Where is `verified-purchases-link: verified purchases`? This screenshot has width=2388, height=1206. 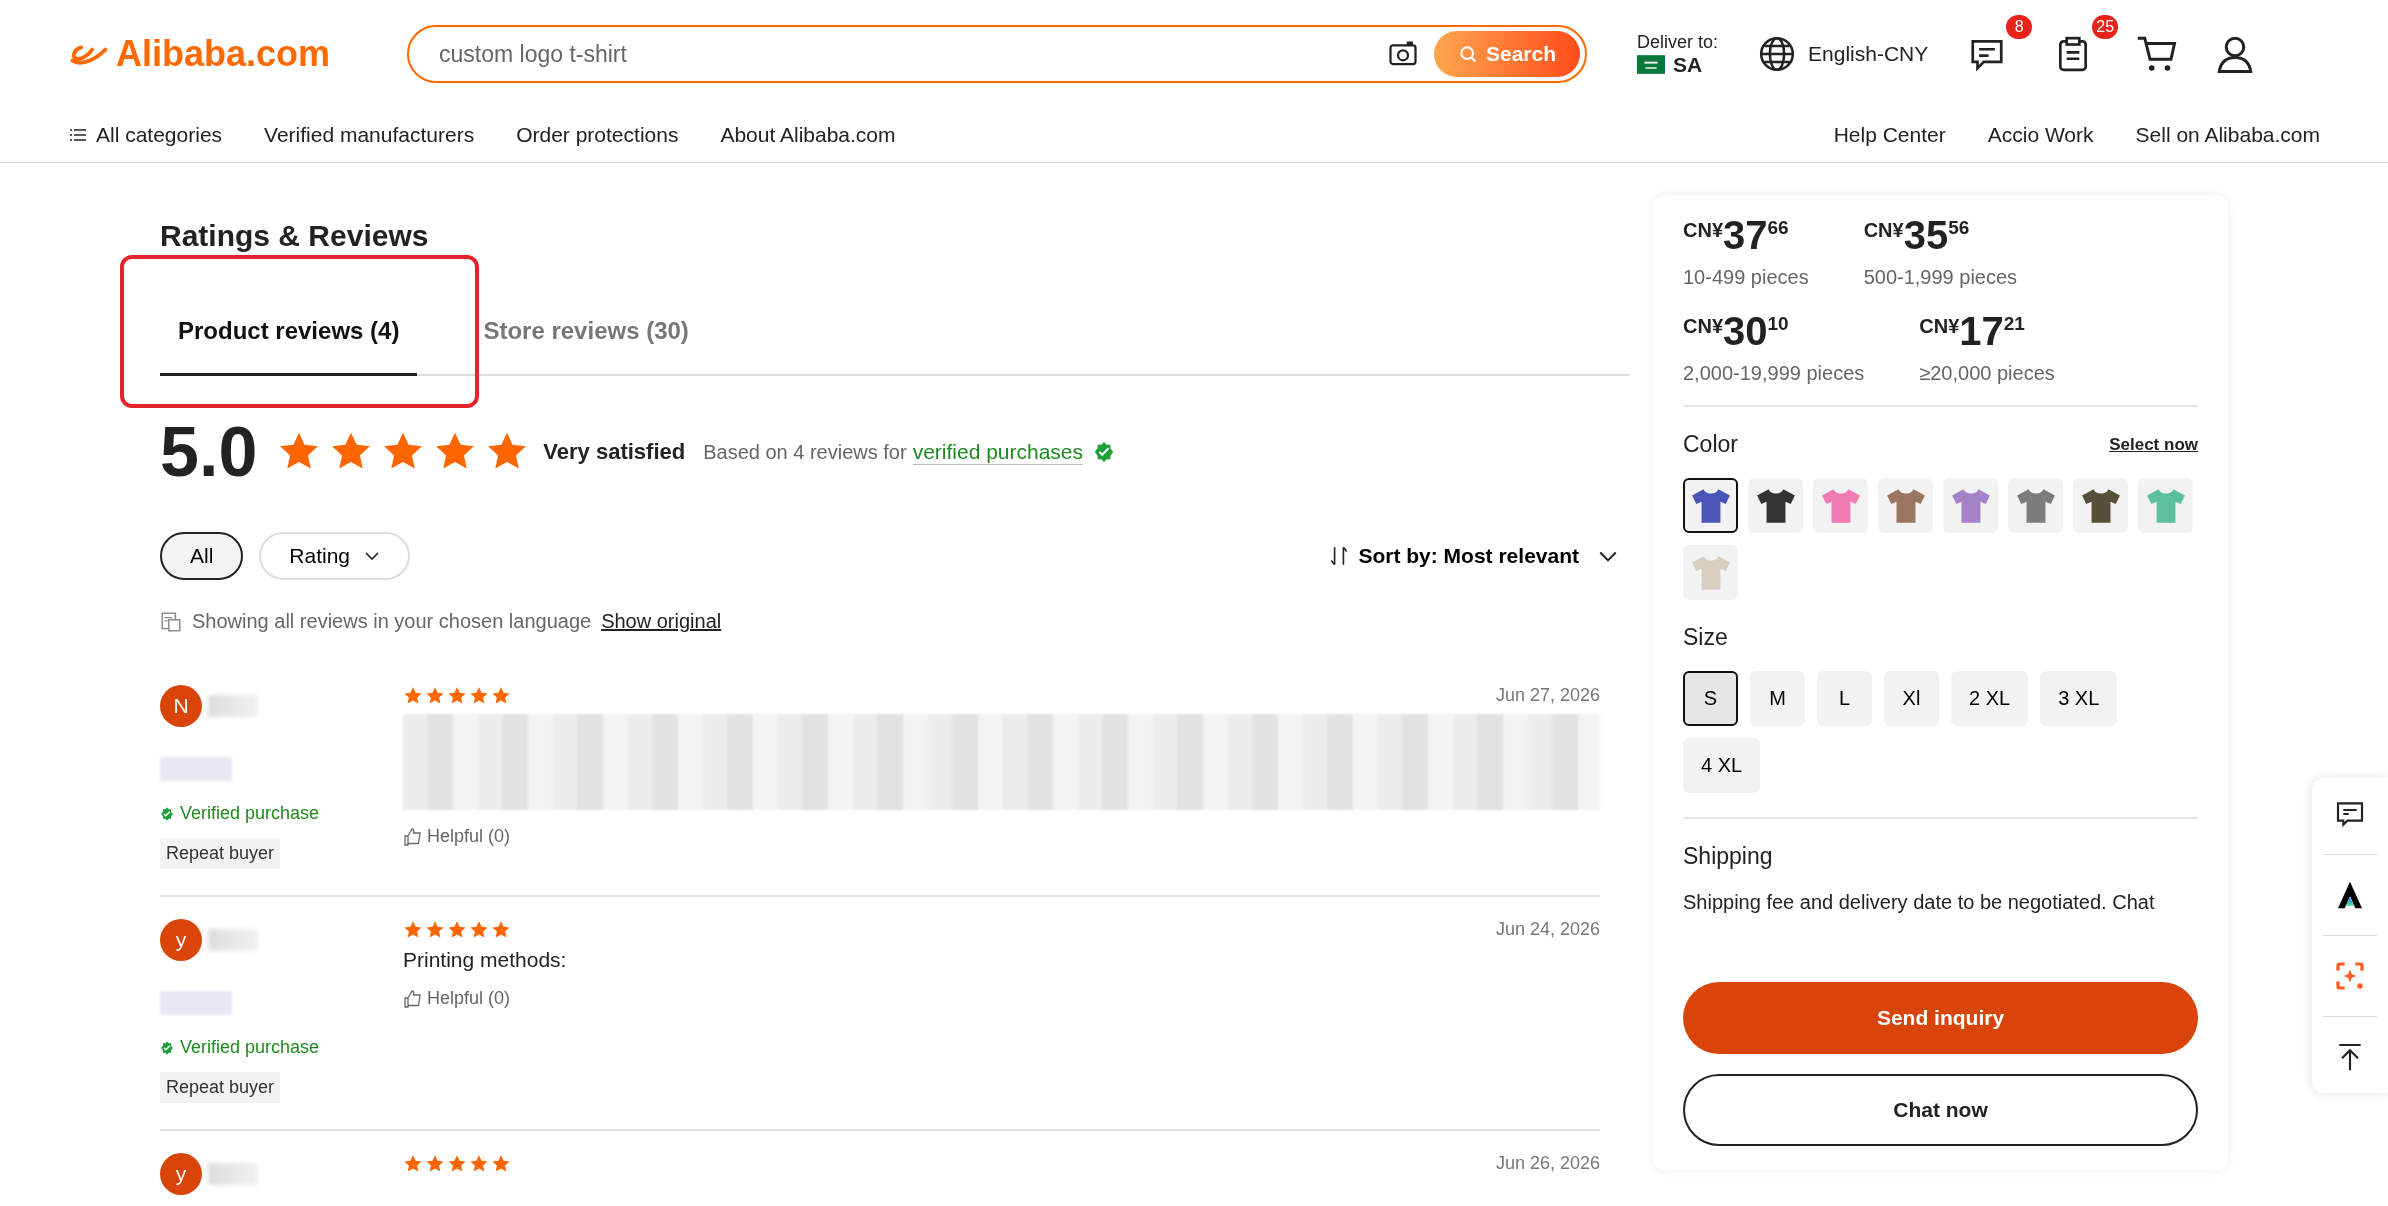
verified-purchases-link: verified purchases is located at coordinates (998, 452).